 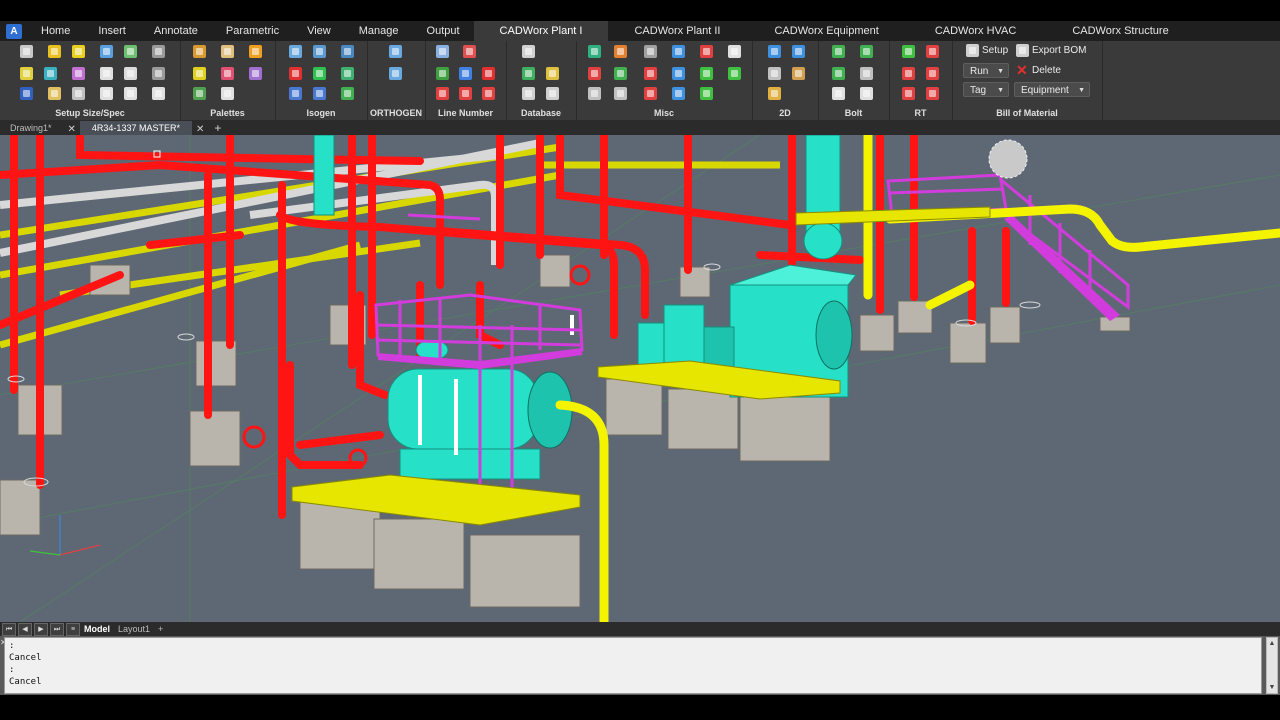 I want to click on bolt-auto-icon, so click(x=838, y=73).